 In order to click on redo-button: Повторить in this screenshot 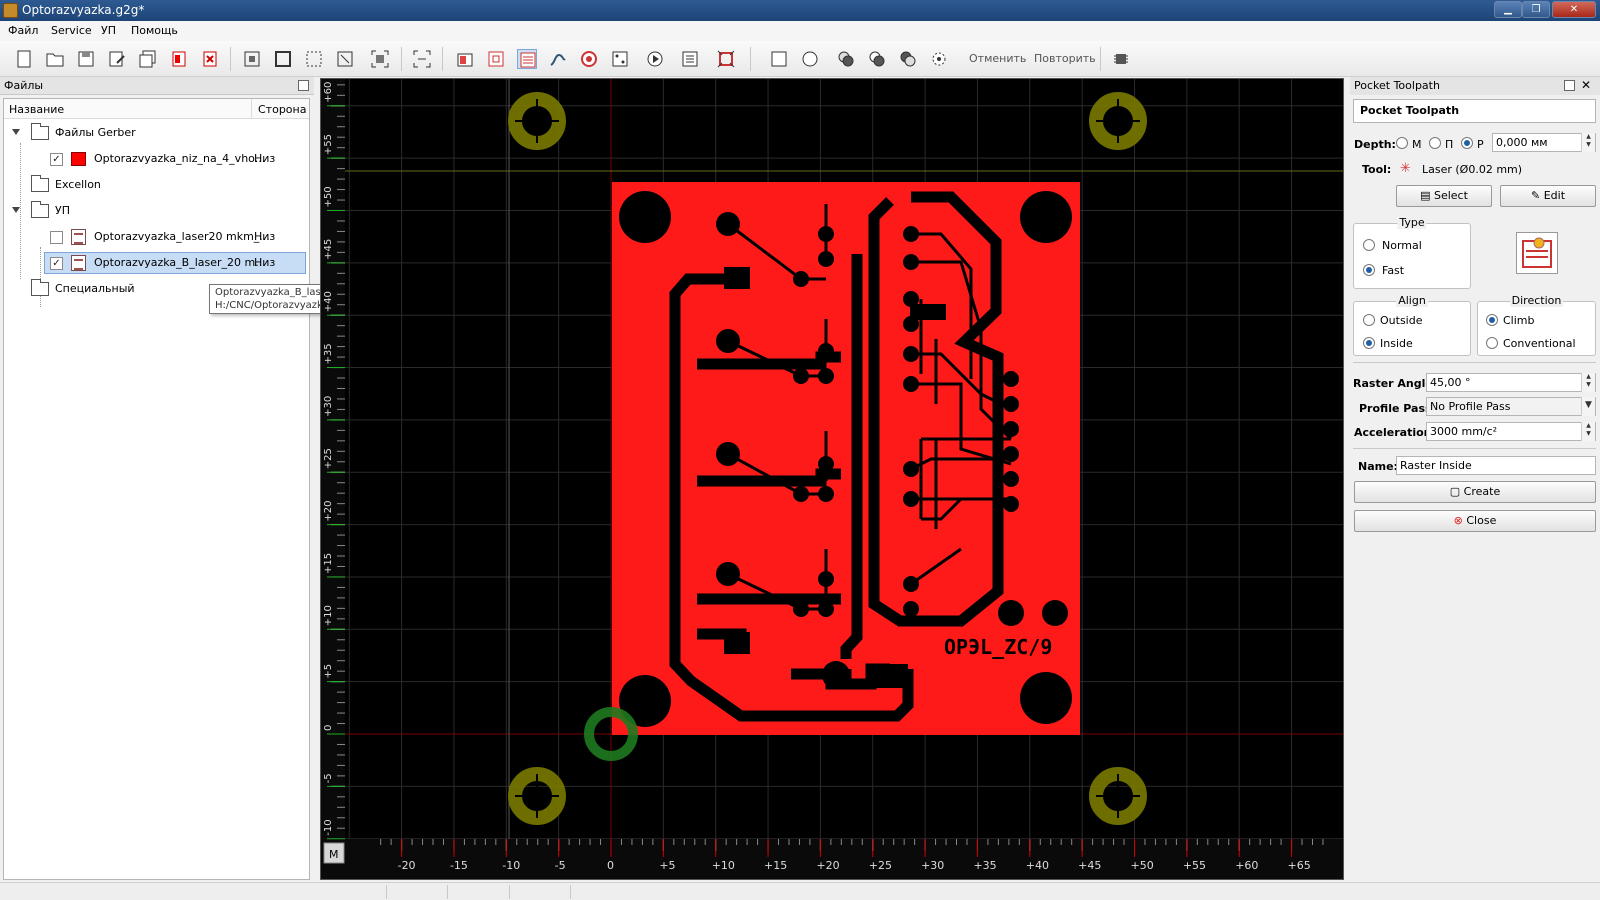, I will do `click(1065, 58)`.